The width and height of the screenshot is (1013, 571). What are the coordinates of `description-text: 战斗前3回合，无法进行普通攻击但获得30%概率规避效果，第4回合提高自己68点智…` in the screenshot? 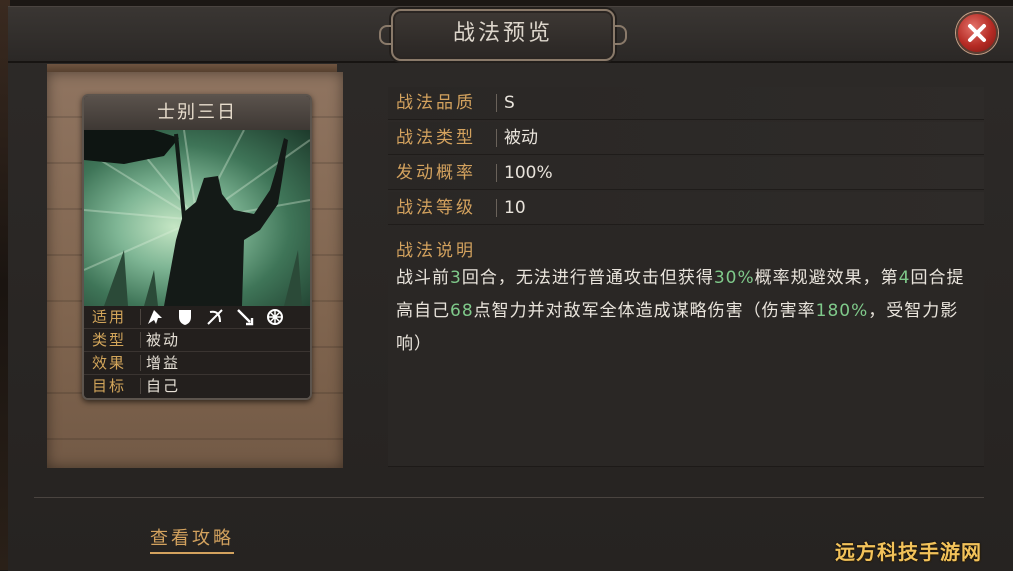 It's located at (688, 311).